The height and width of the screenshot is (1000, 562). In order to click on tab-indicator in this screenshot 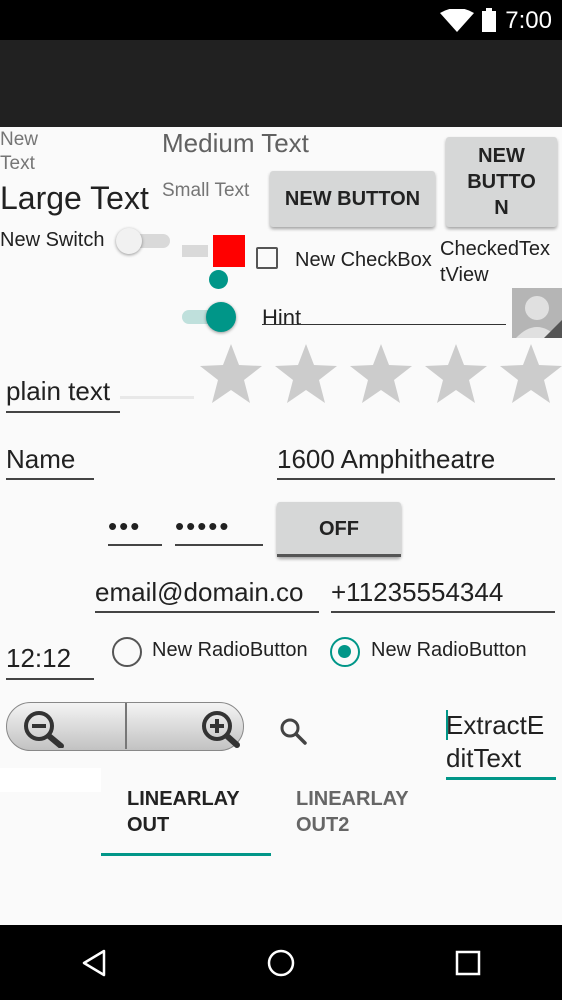, I will do `click(186, 854)`.